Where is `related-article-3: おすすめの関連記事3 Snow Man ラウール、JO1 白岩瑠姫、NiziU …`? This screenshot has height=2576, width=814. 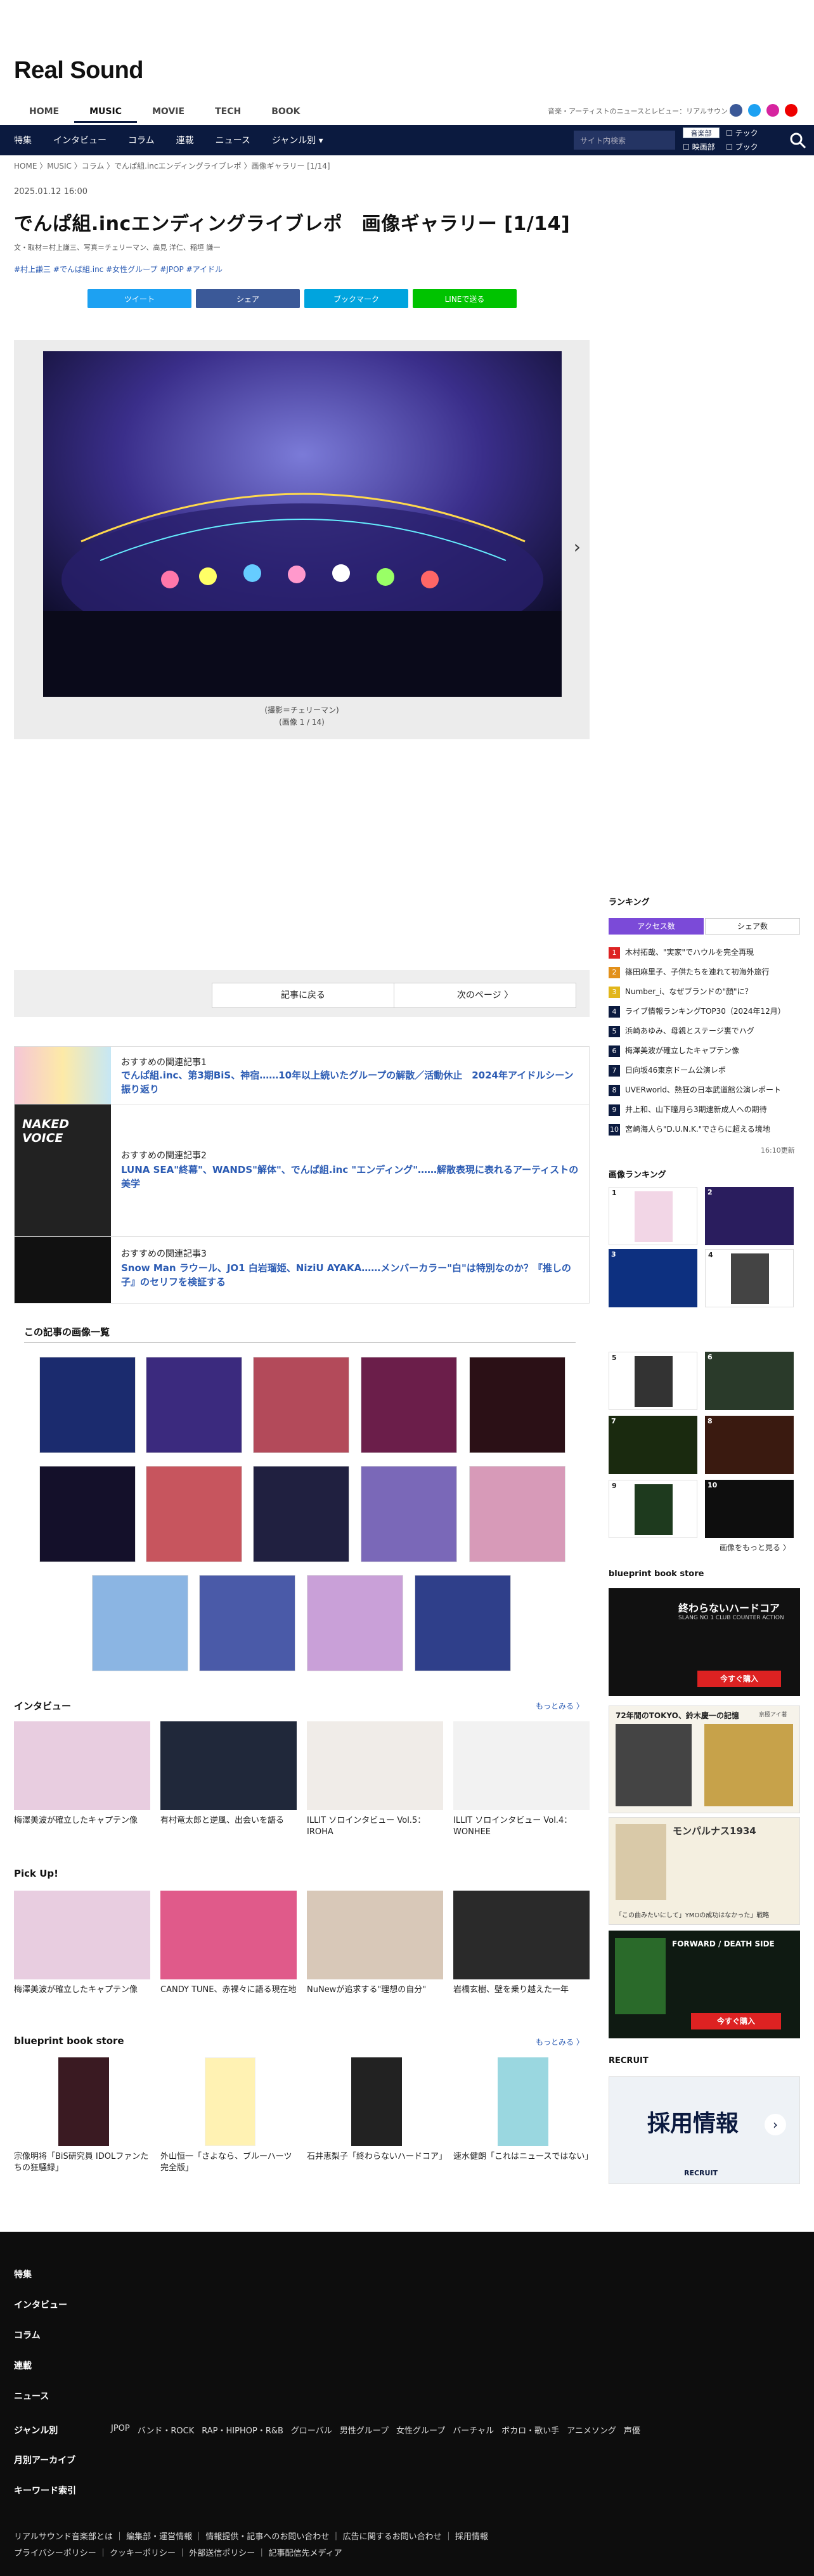 related-article-3: おすすめの関連記事3 Snow Man ラウール、JO1 白岩瑠姫、NiziU … is located at coordinates (302, 1270).